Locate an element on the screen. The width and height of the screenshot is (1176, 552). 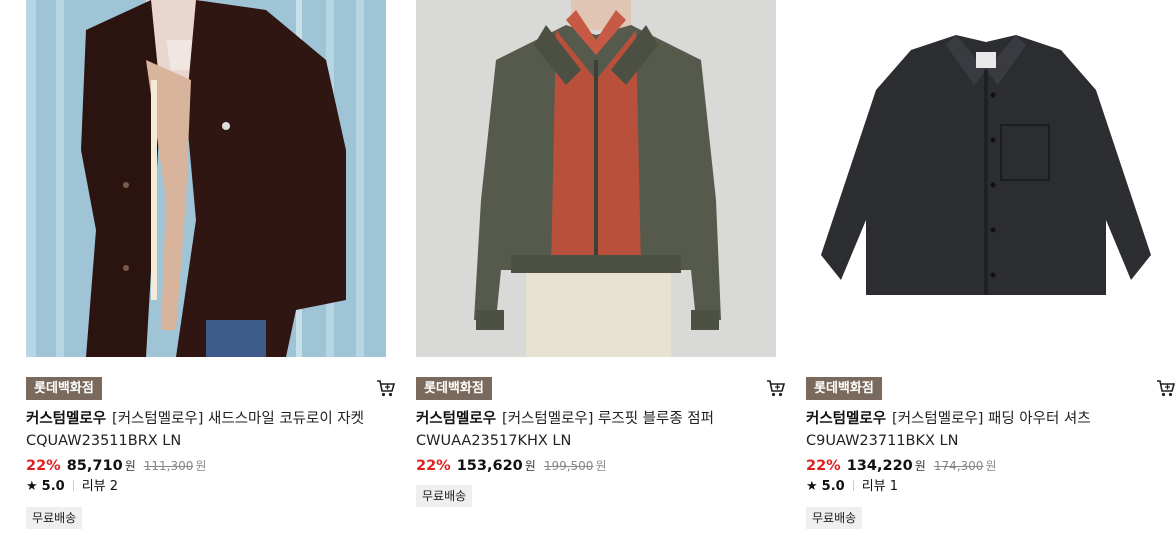
product-code: C9UAW23711BKX LN is located at coordinates (882, 441).